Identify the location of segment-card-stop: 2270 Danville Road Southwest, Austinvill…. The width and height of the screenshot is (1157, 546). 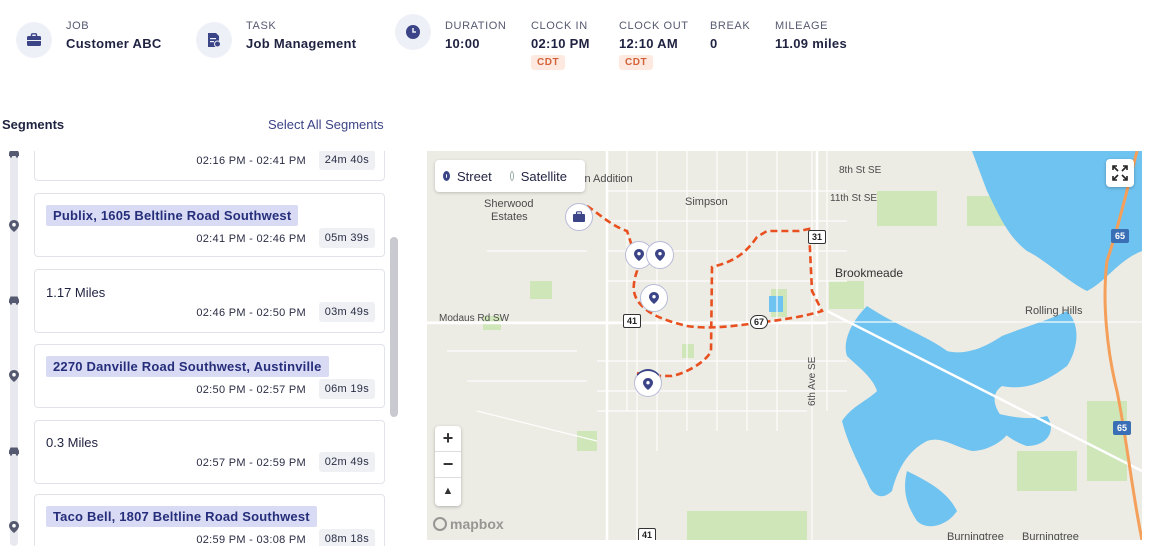
(209, 376).